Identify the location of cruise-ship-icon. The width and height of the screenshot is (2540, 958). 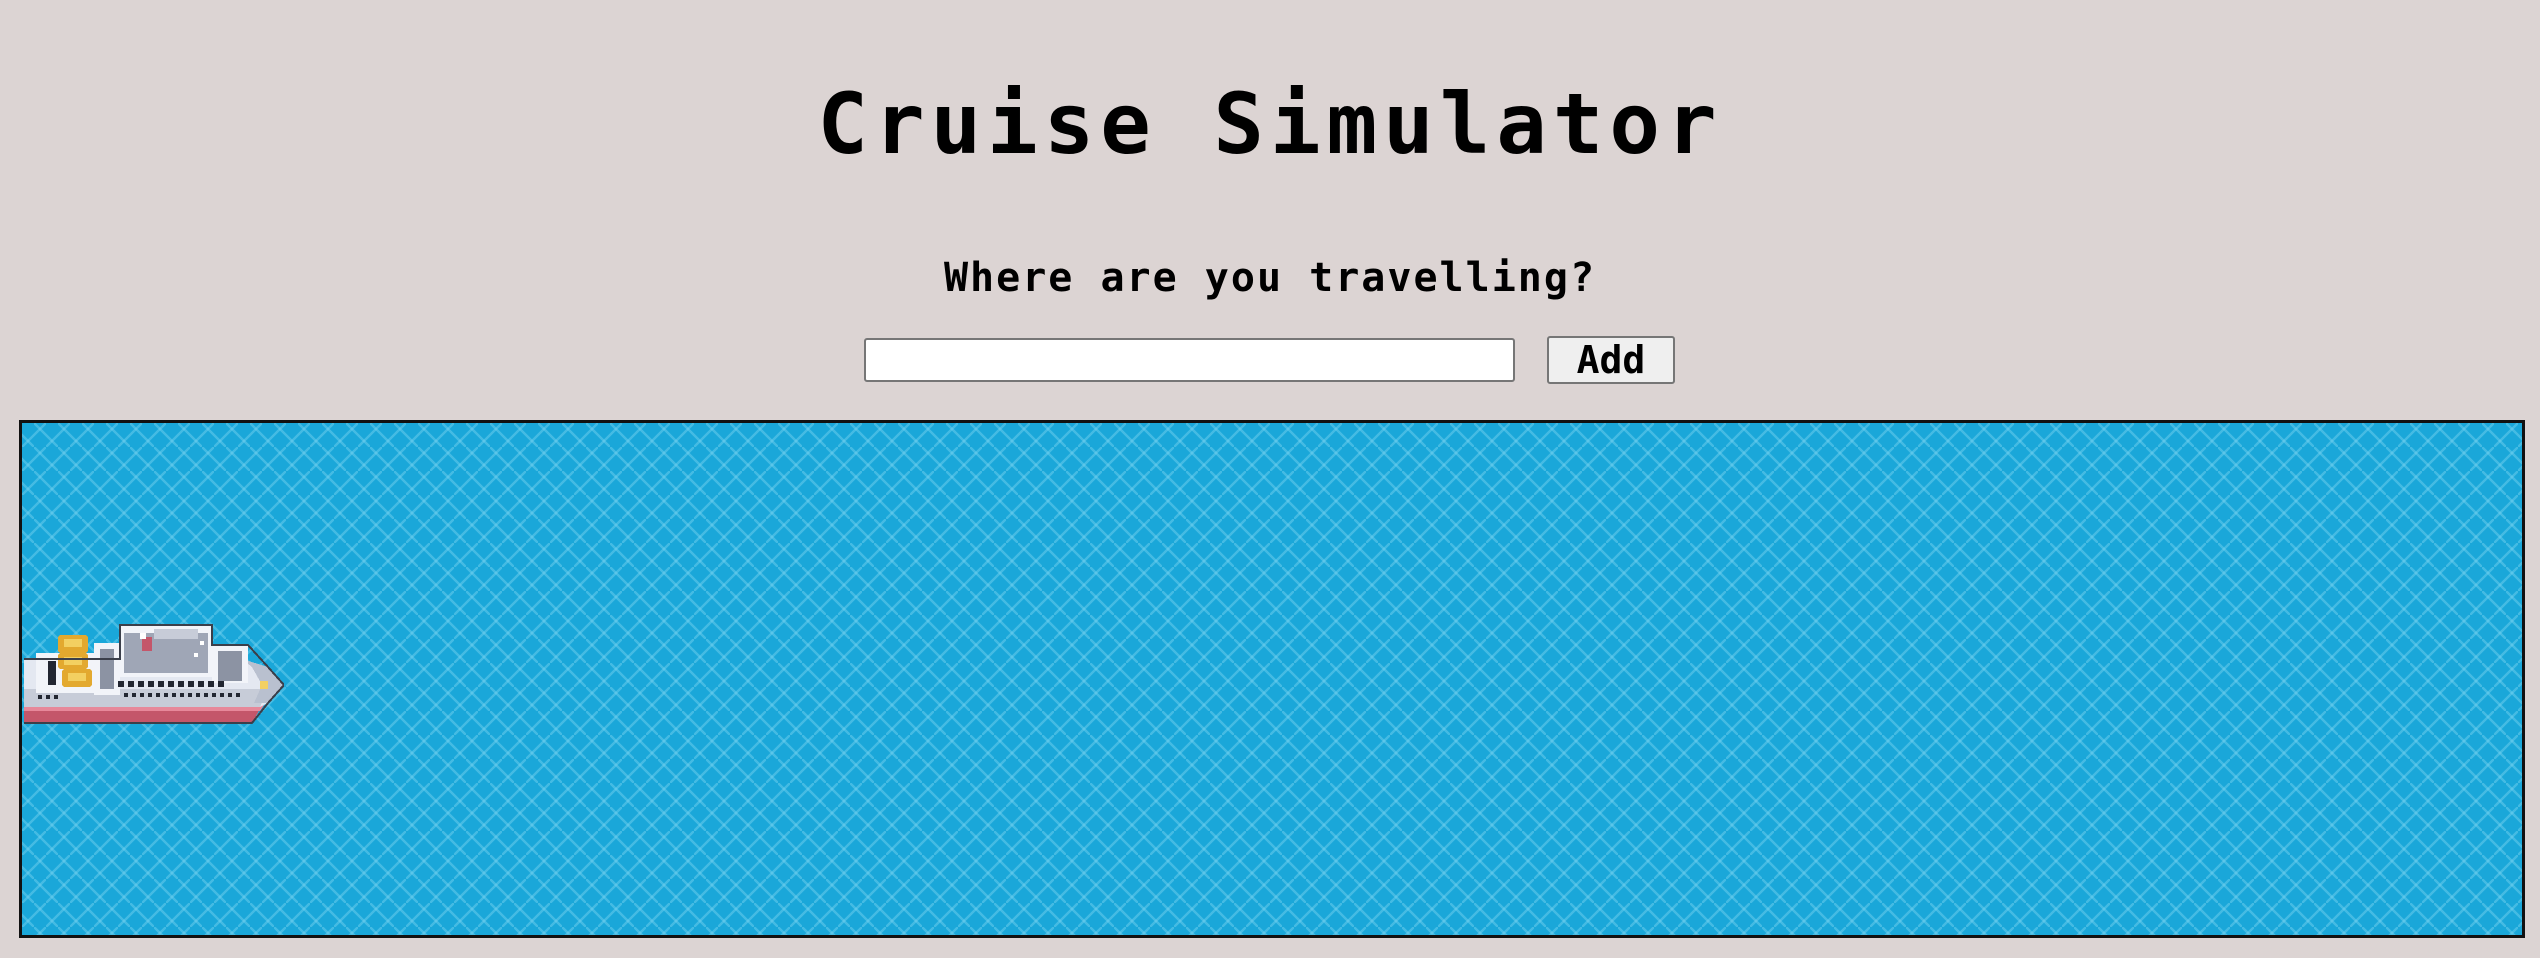
(154, 674).